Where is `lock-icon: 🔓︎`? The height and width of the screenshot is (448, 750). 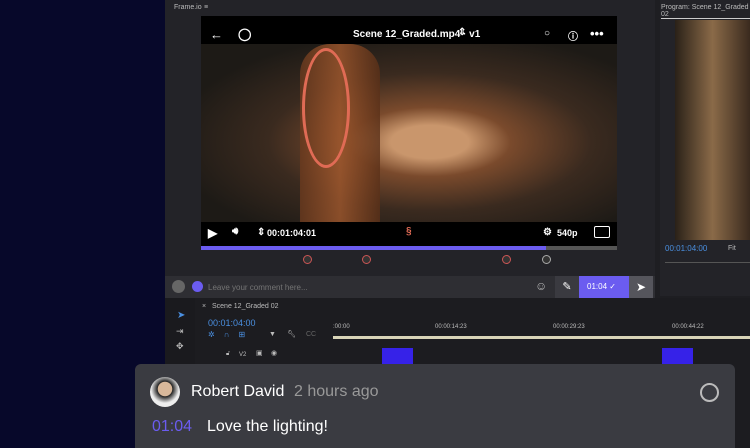
lock-icon: 🔓︎ is located at coordinates (228, 354).